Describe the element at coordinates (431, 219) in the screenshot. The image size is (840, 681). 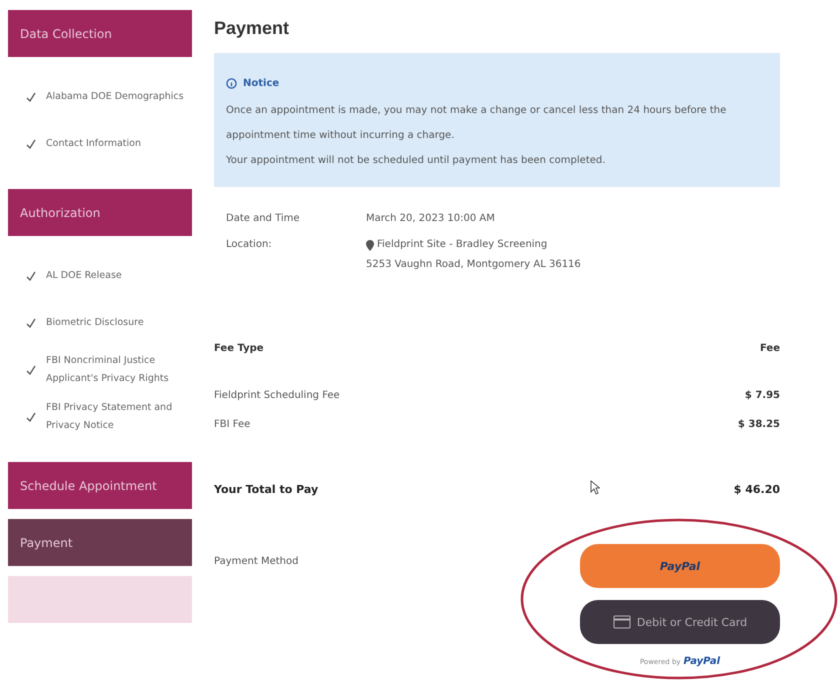
I see `detail-value: March 20, 2023 10:00 AM` at that location.